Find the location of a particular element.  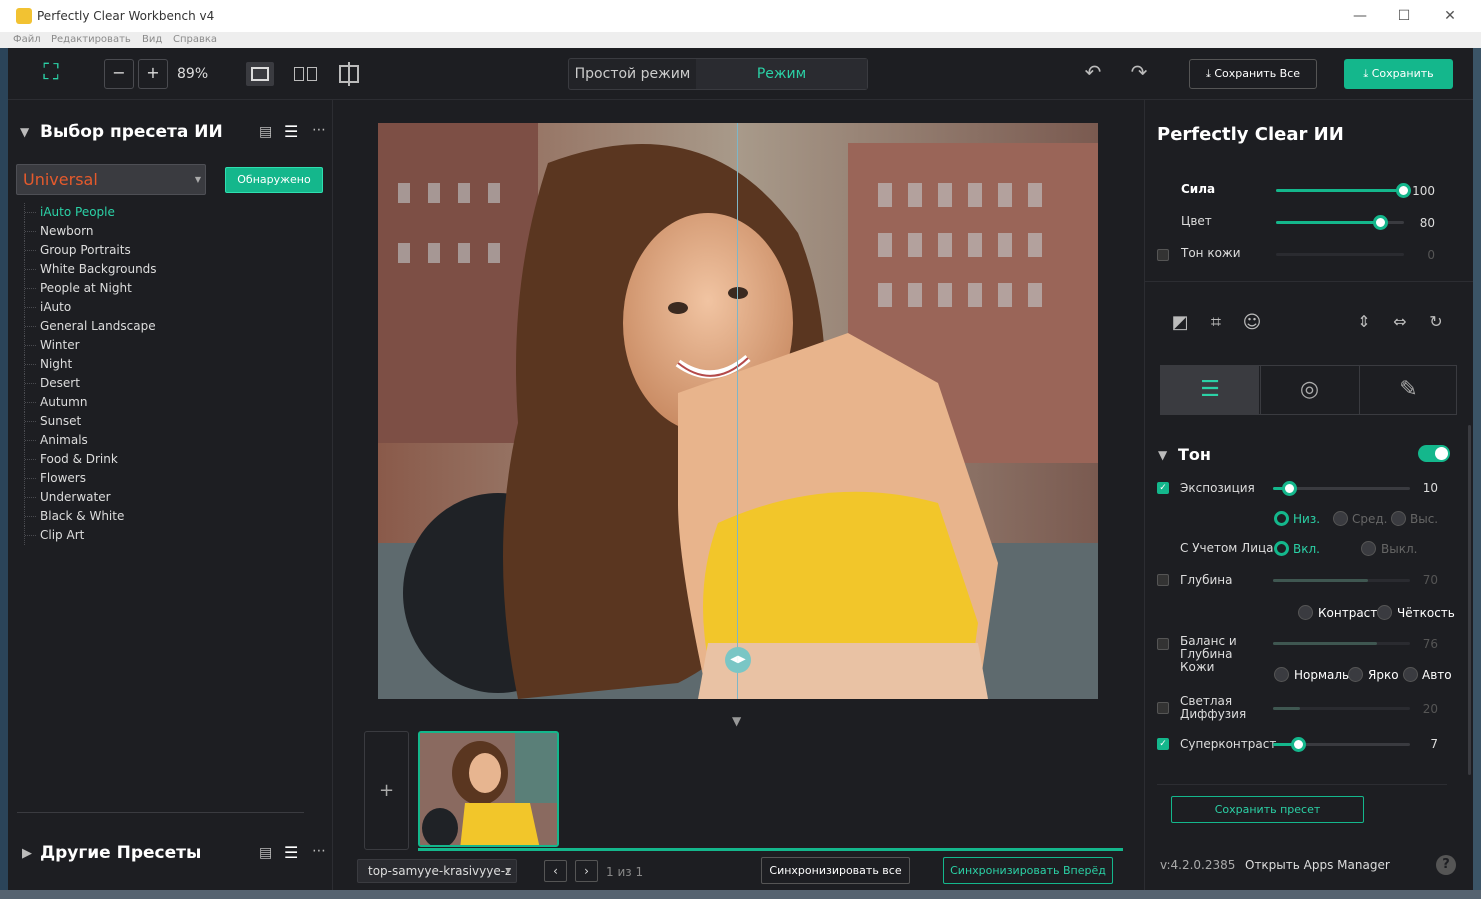

skin-tone-slider is located at coordinates (1340, 254).